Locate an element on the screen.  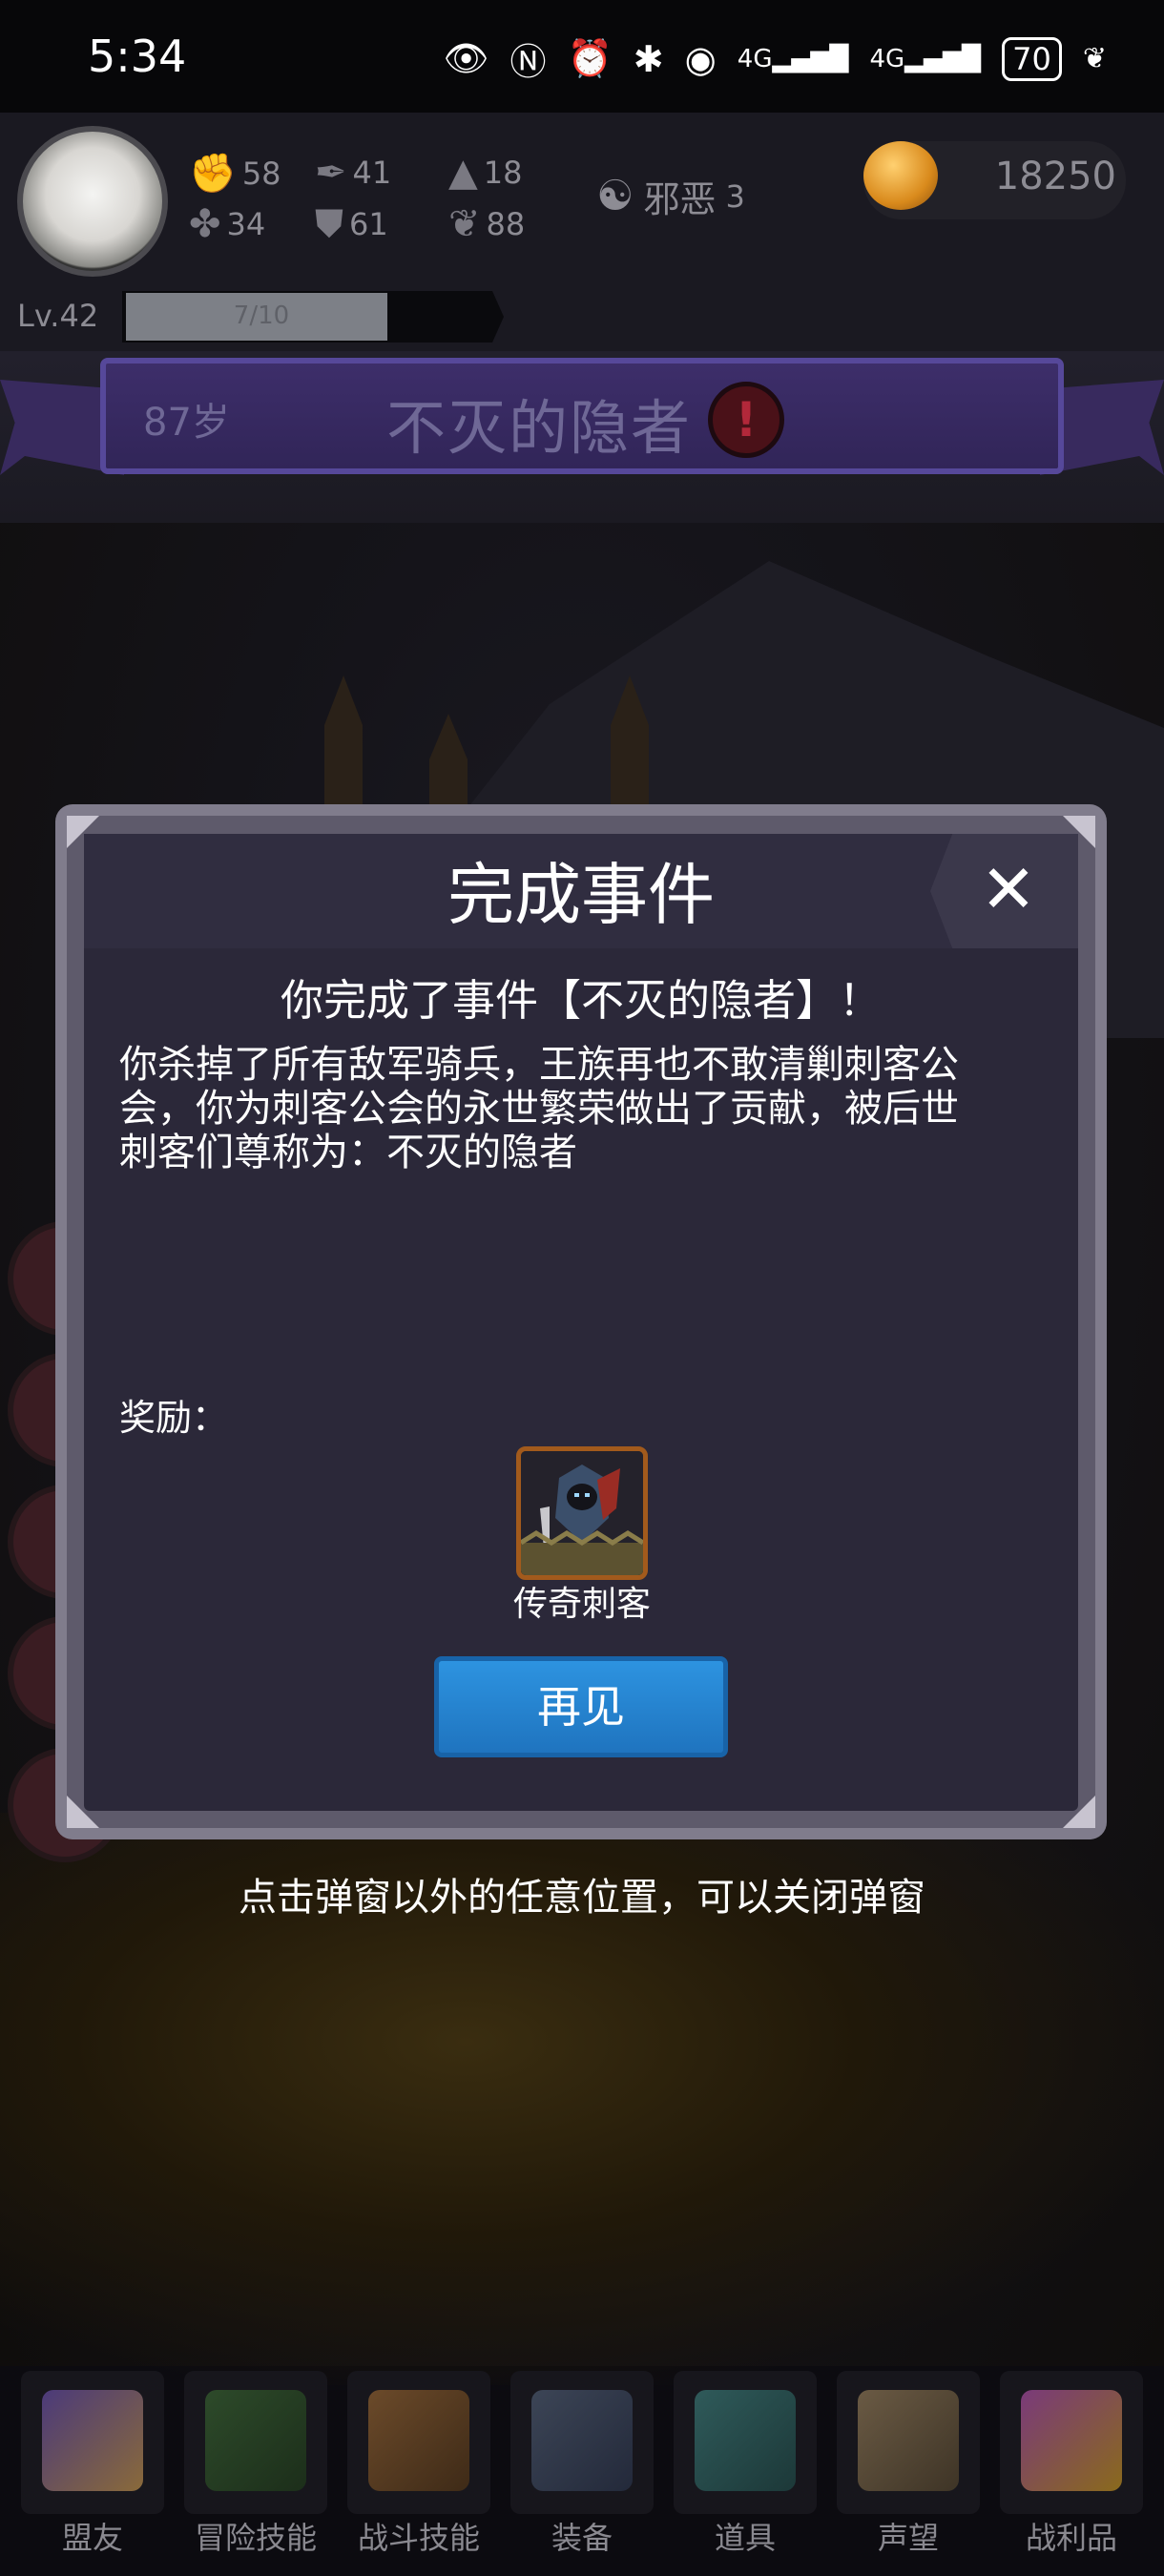
feather-icon: ✒ is located at coordinates (331, 173).